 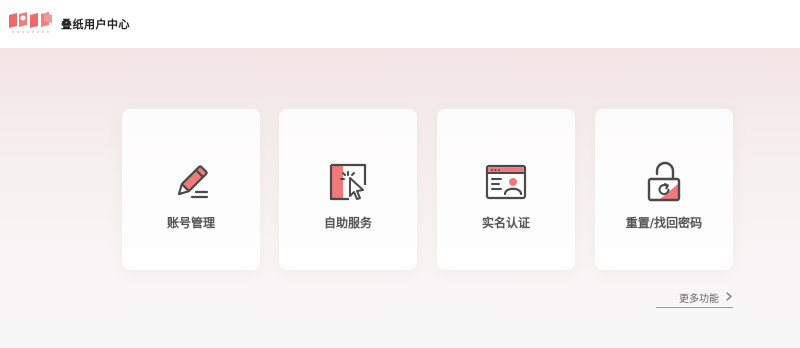 I want to click on card-label: 重置/找回密码, so click(x=664, y=223).